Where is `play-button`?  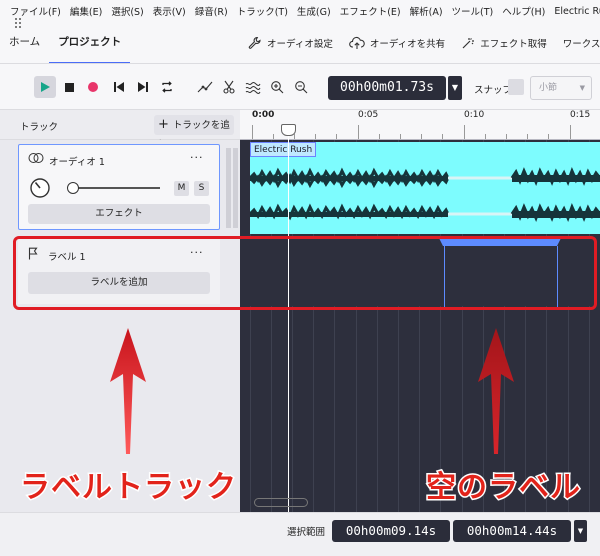 play-button is located at coordinates (45, 87).